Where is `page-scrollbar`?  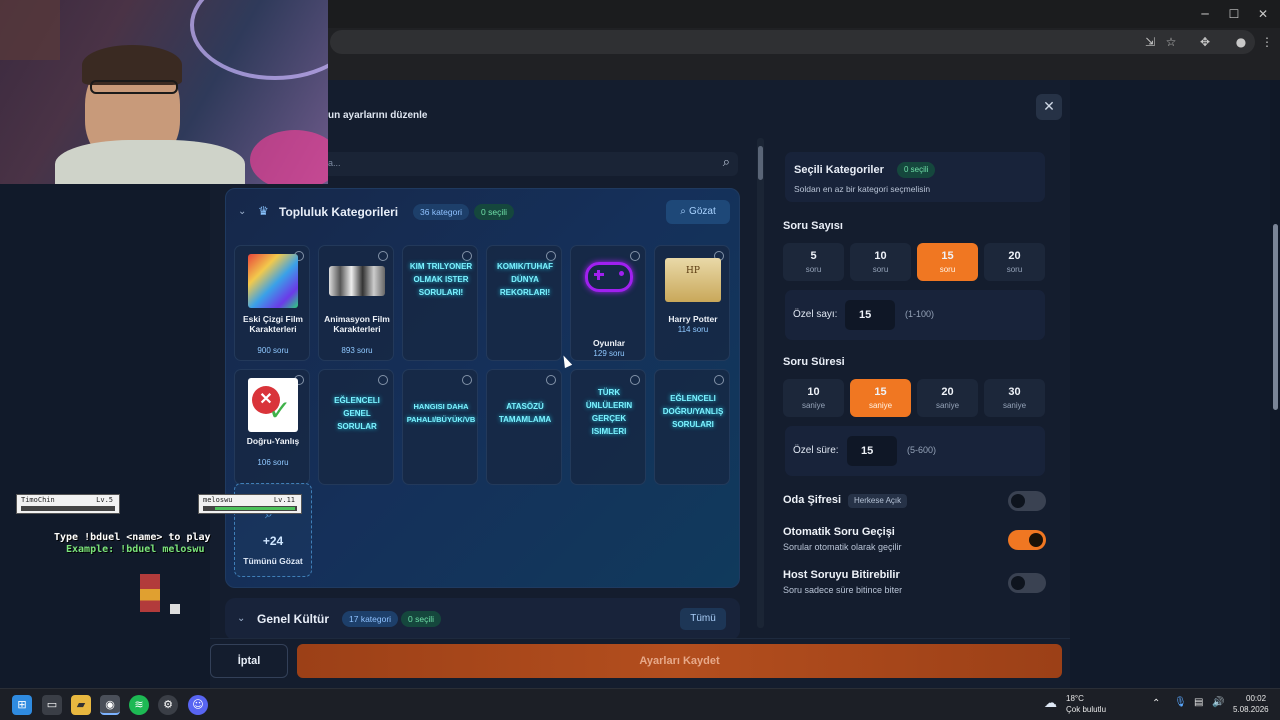 page-scrollbar is located at coordinates (1275, 384).